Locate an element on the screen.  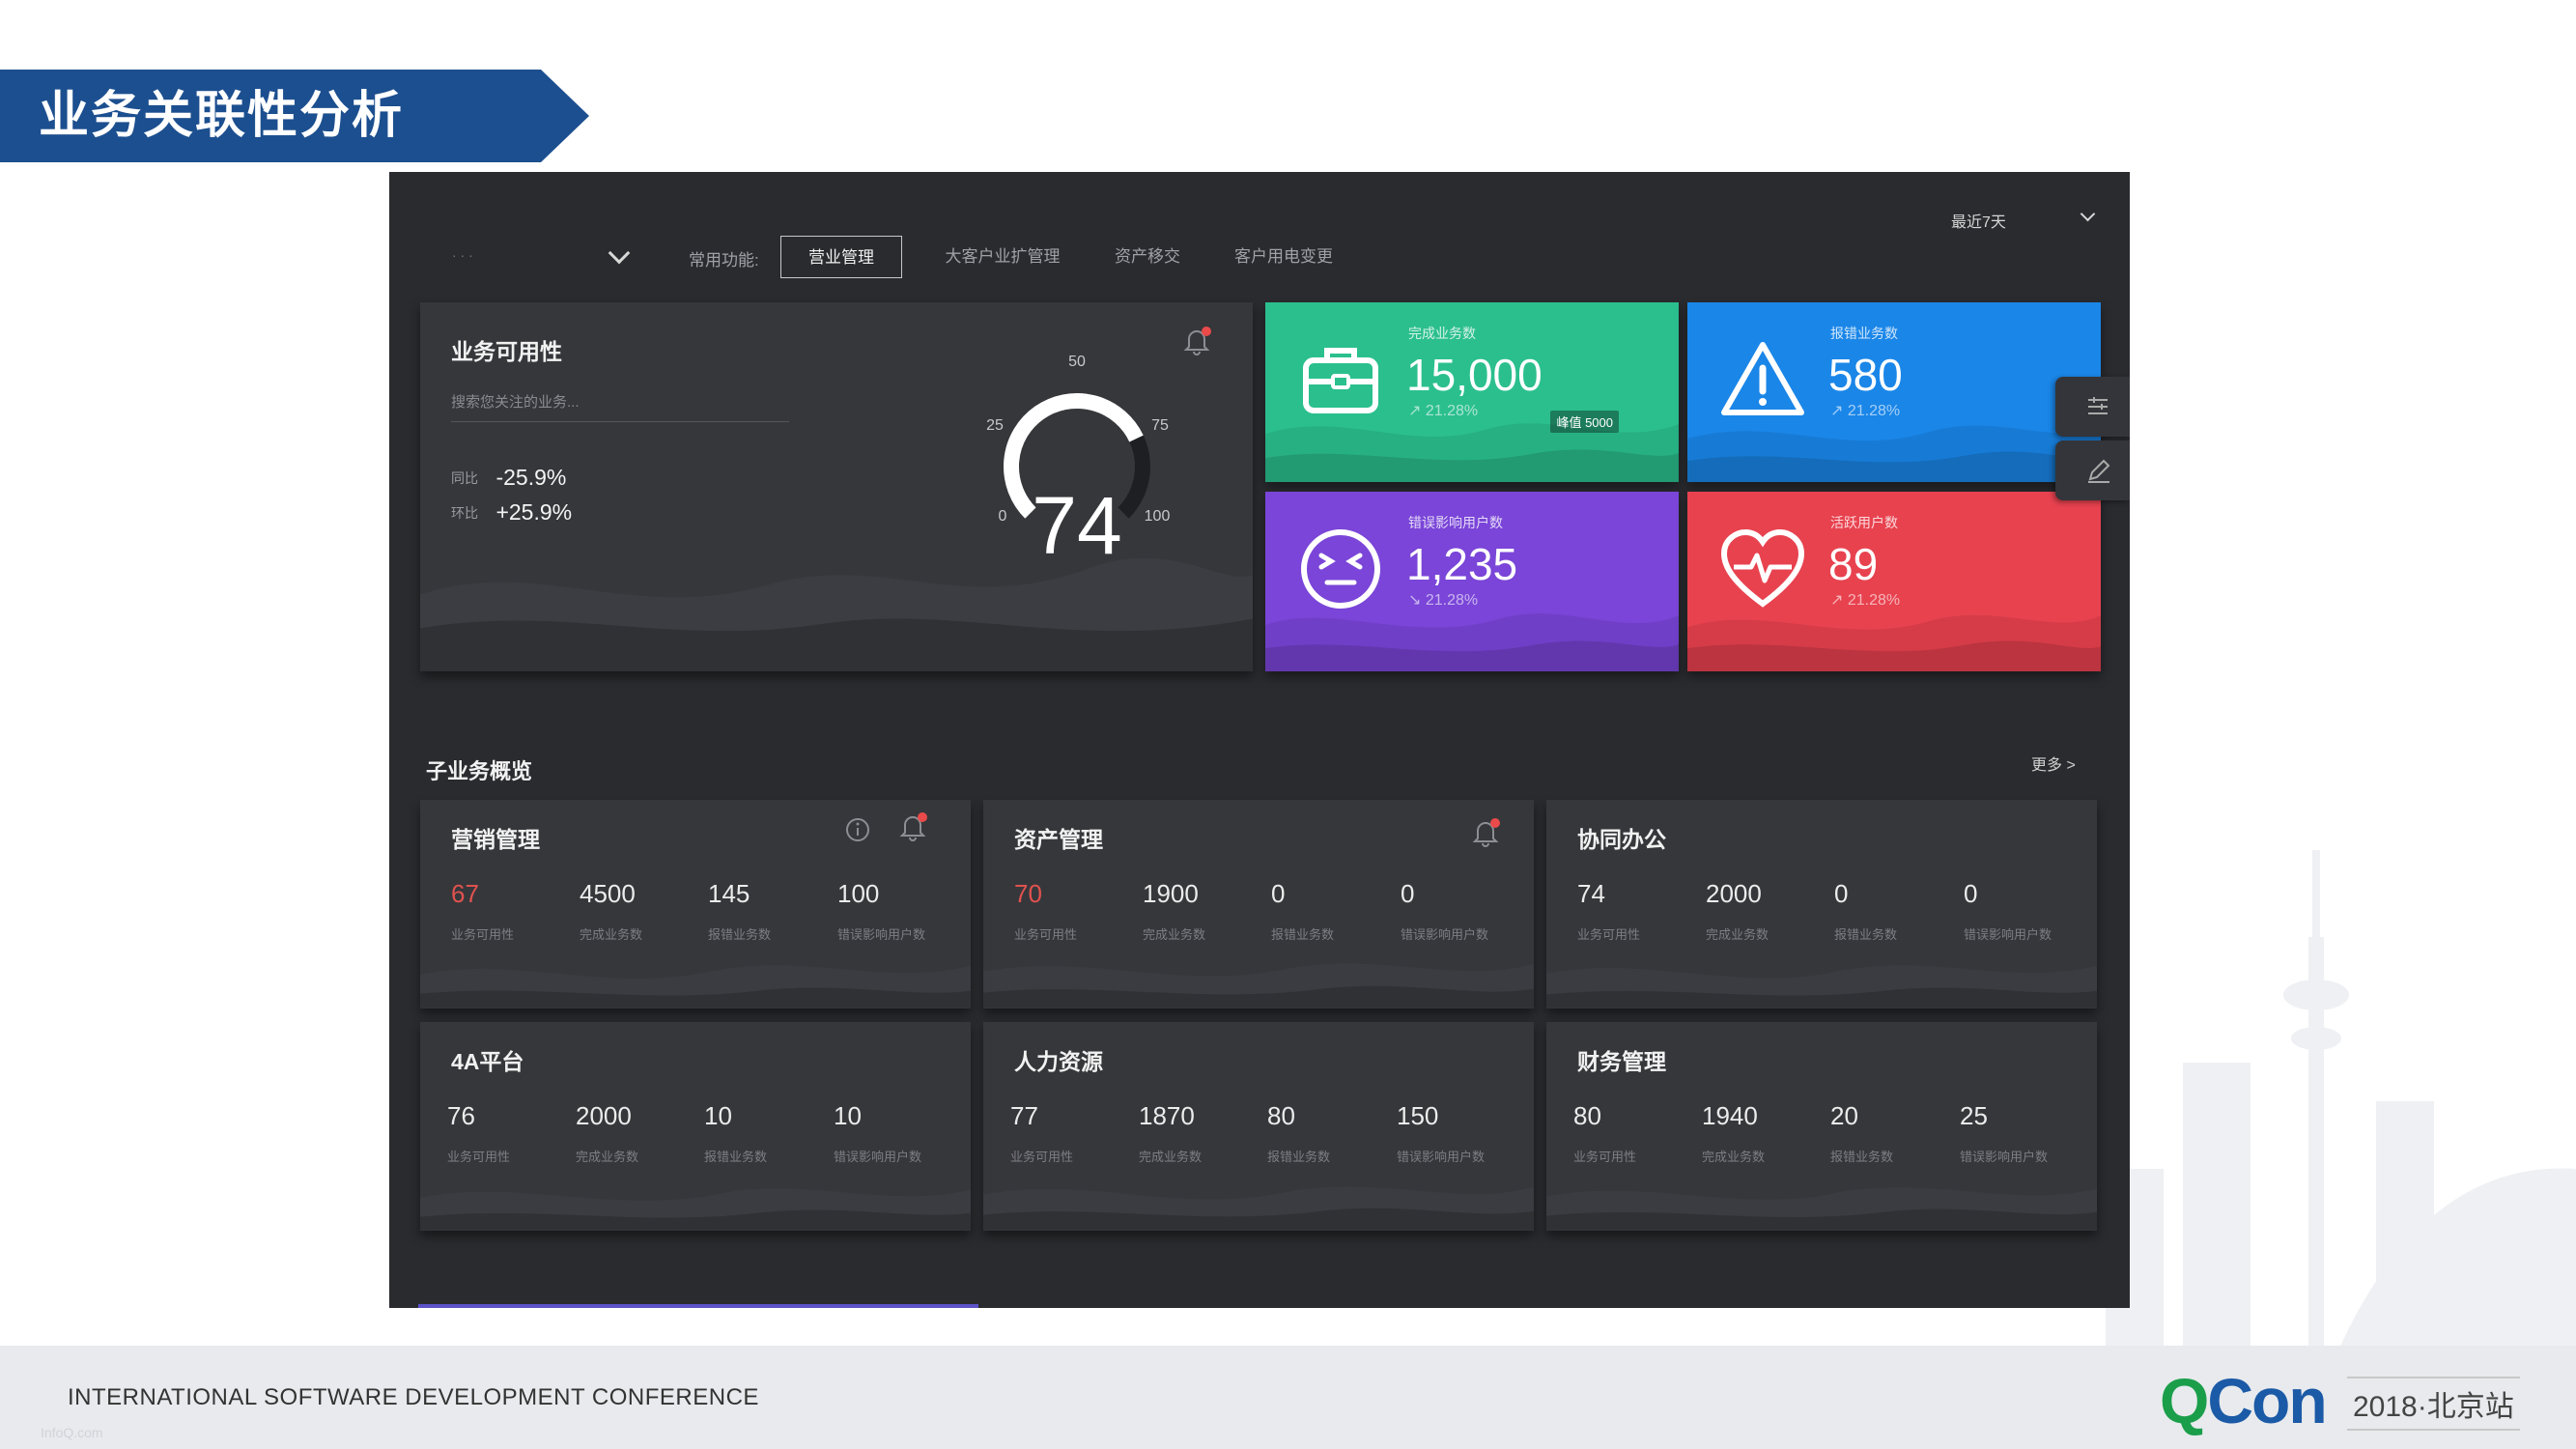
sub-card-office: 协同办公 74 业务可用性 2000 完成业务数 0 报错业务数 0 错误影响用户数 is located at coordinates (1821, 904).